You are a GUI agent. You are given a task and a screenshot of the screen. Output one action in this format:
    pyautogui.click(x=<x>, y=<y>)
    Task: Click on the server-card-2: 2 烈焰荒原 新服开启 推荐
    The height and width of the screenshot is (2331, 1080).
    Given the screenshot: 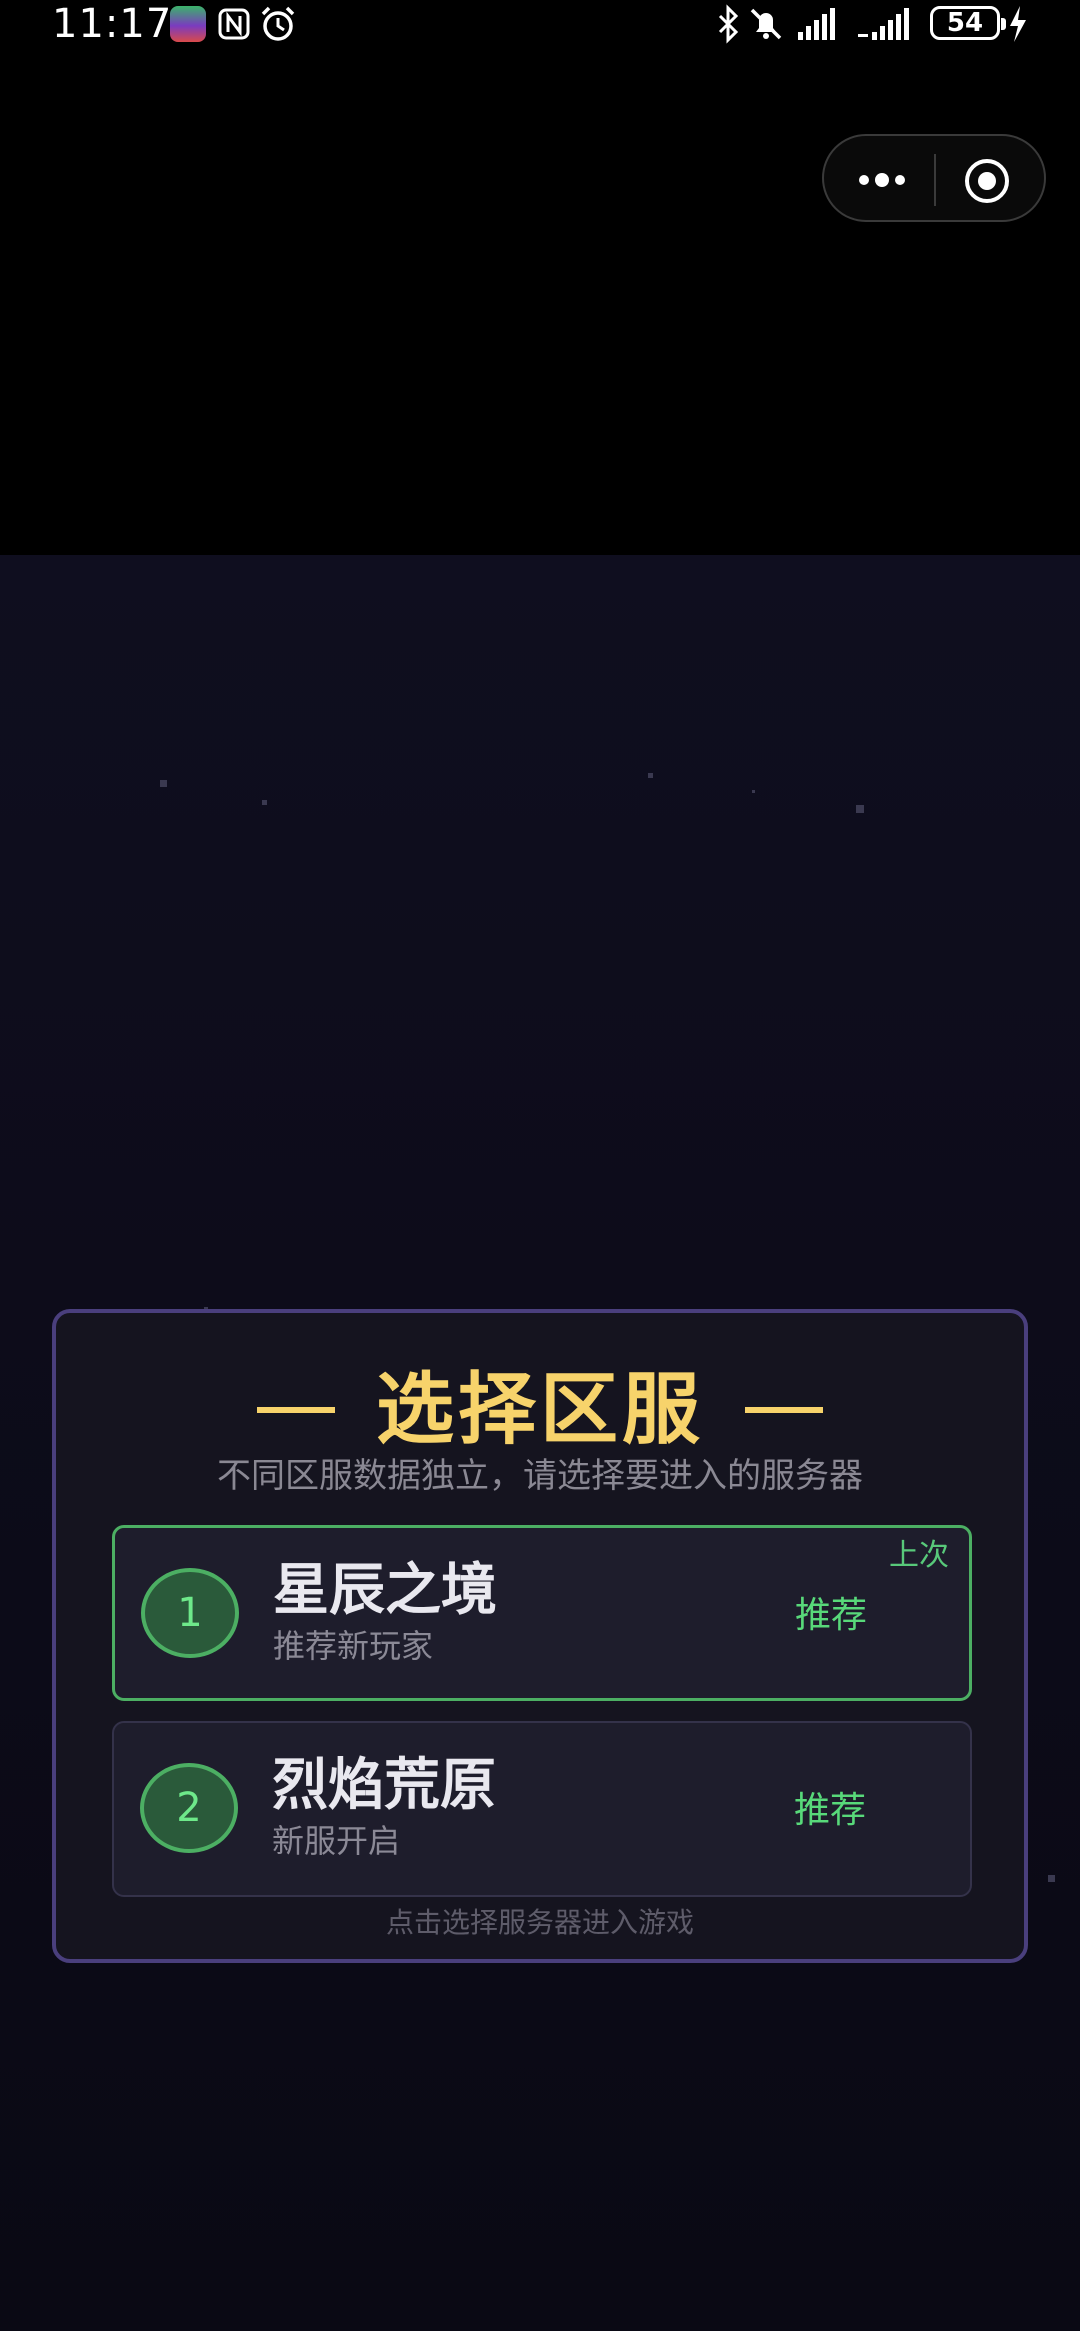 What is the action you would take?
    pyautogui.click(x=542, y=1809)
    